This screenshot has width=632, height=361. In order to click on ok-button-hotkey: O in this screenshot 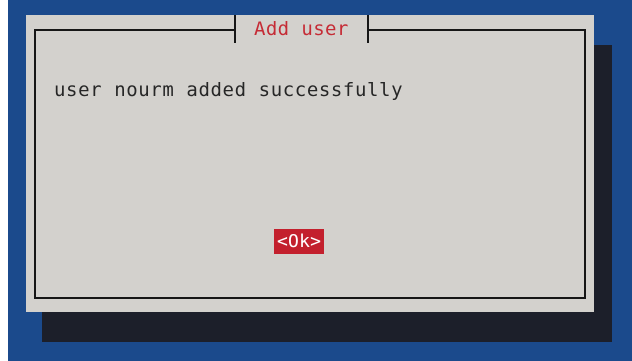, I will do `click(294, 241)`.